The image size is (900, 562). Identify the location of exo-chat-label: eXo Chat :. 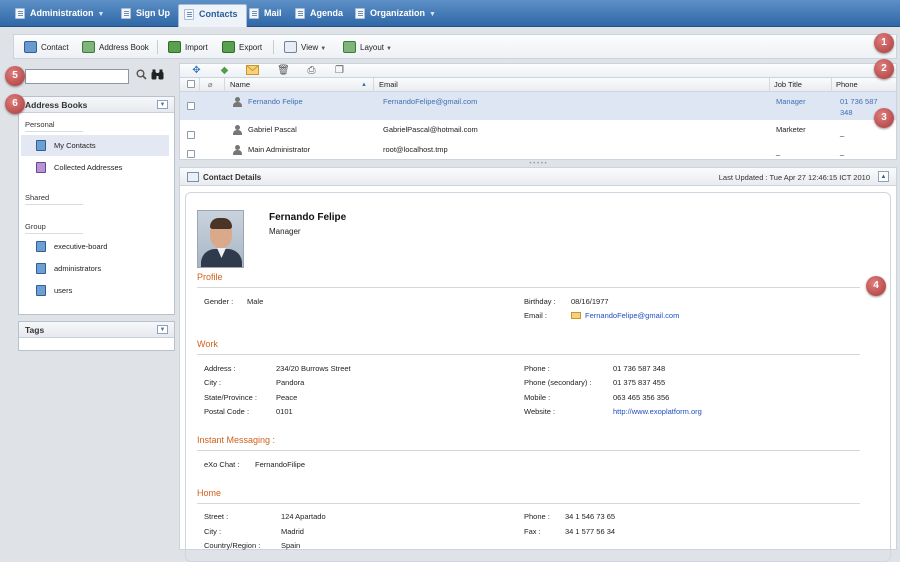
(222, 464).